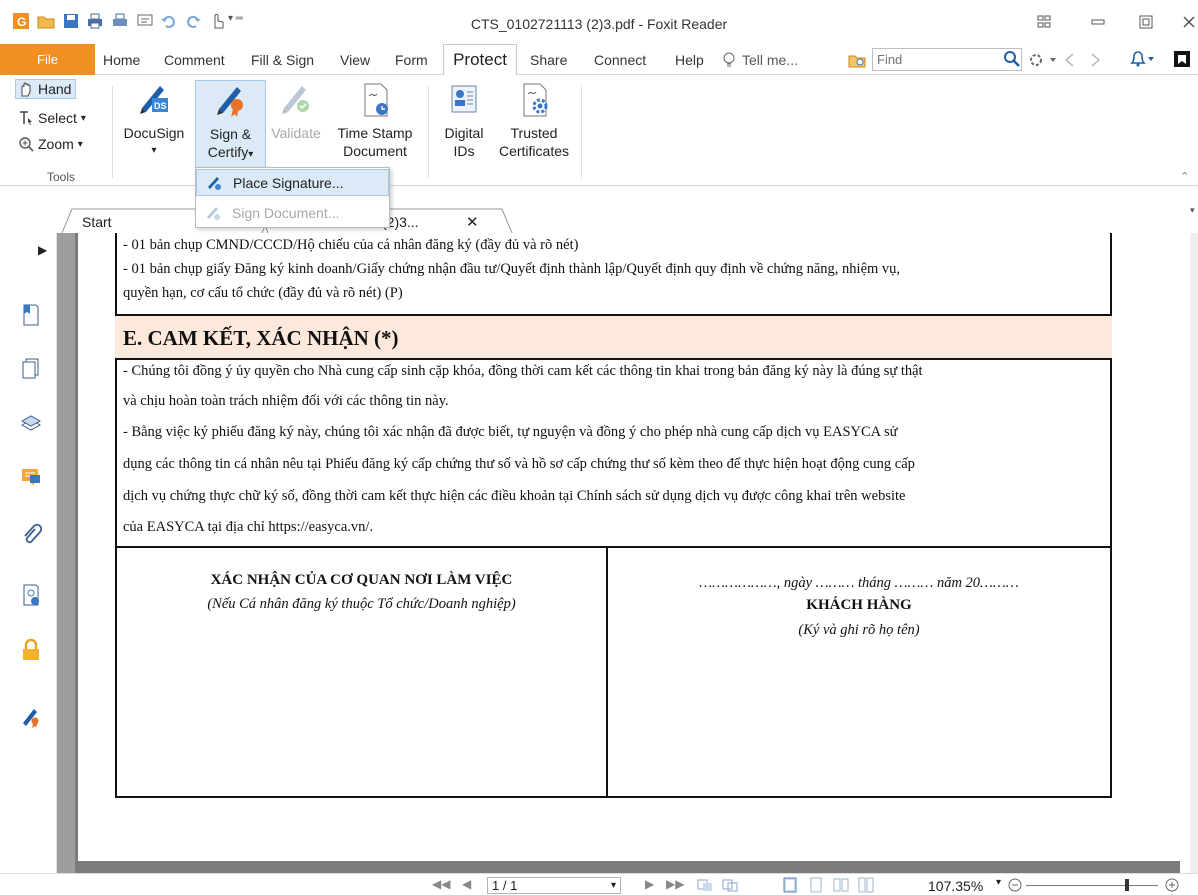  Describe the element at coordinates (361, 580) in the screenshot. I see `left-signature-title: XÁC NHẬN CỦA CƠ QUAN NƠI LÀM VIỆC` at that location.